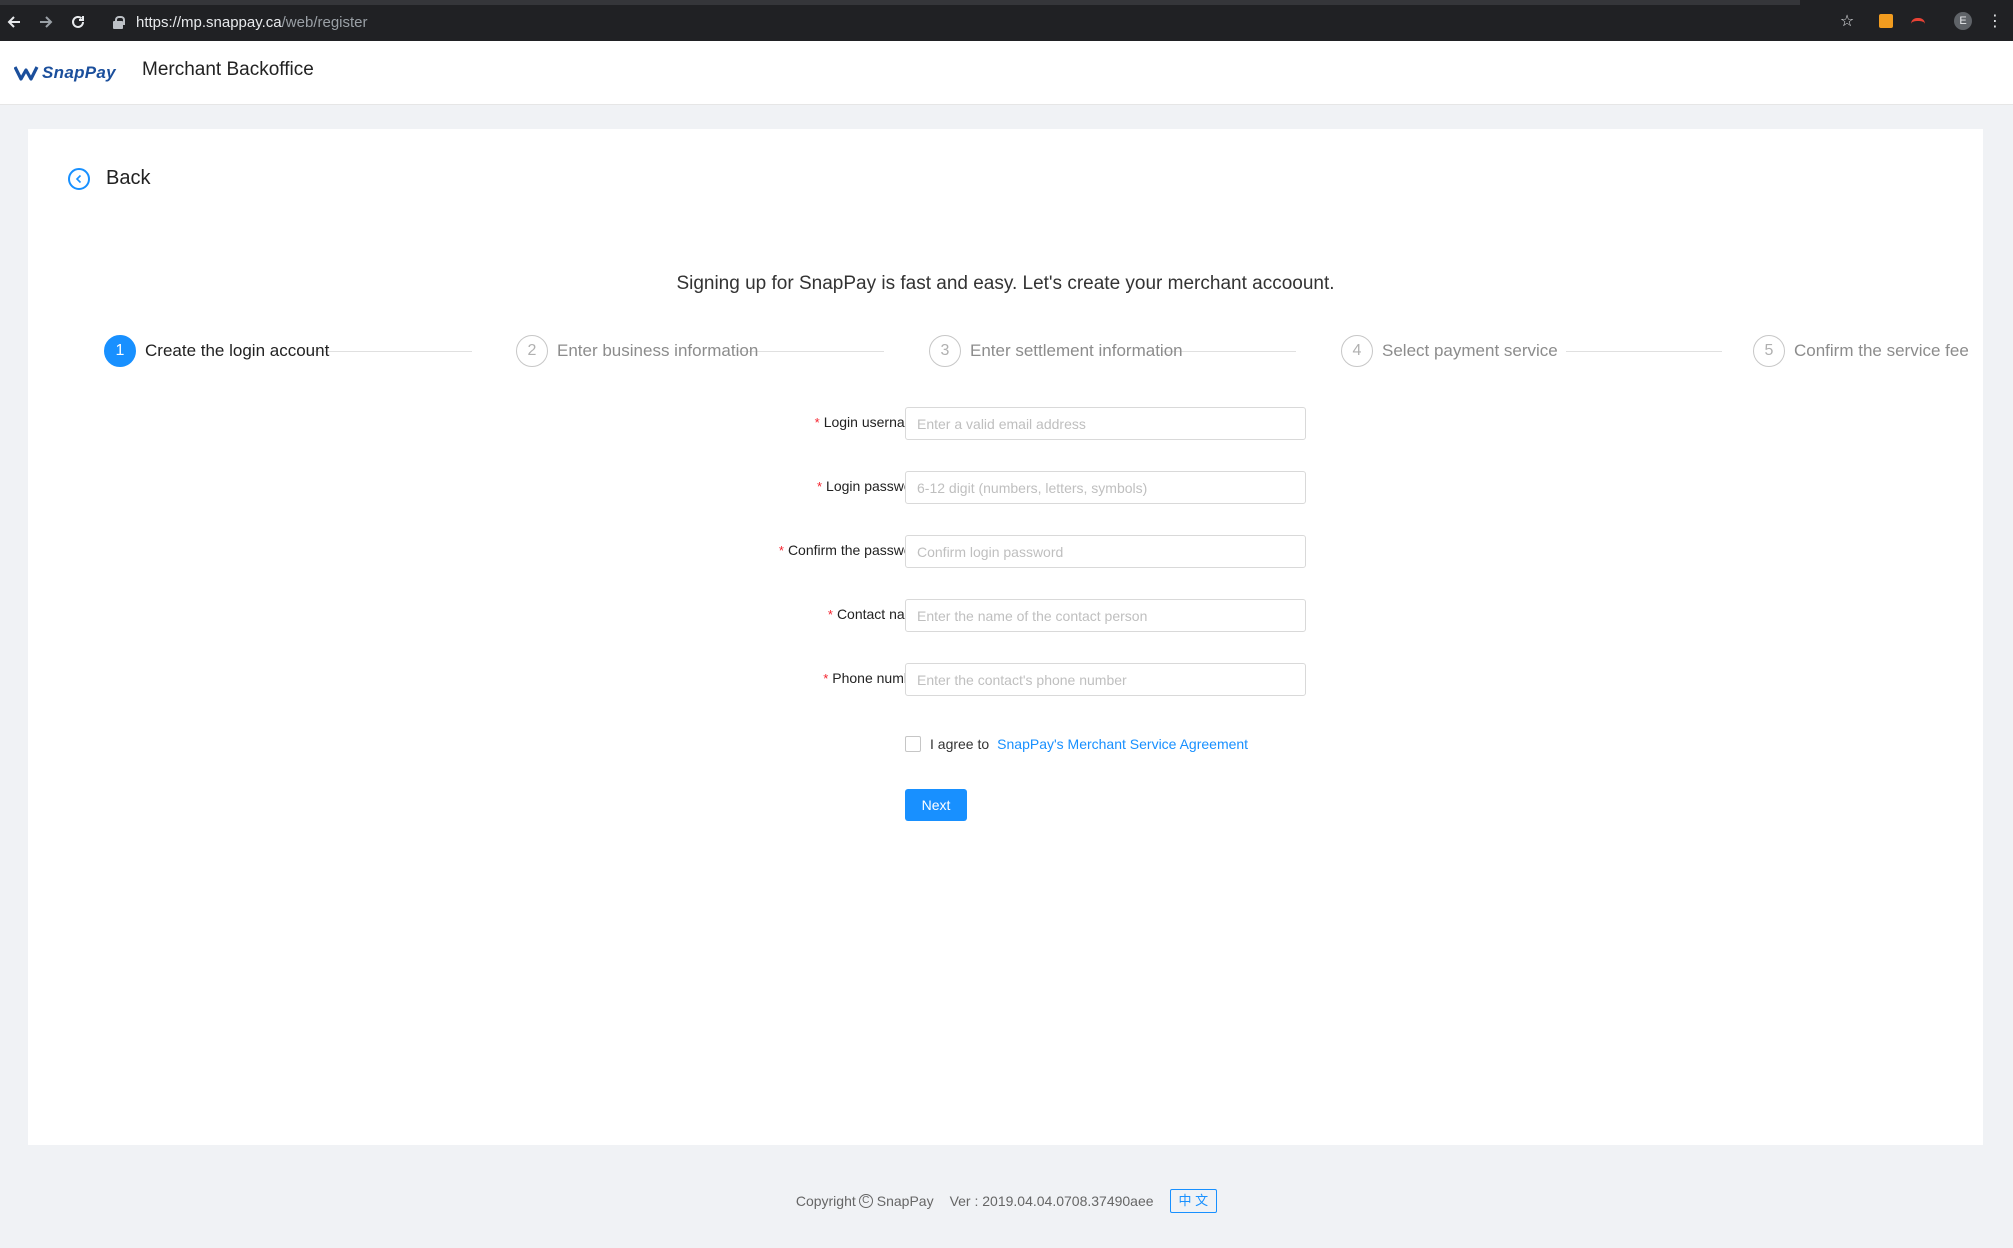  What do you see at coordinates (79, 72) in the screenshot?
I see `logo-wordmark: SnapPay` at bounding box center [79, 72].